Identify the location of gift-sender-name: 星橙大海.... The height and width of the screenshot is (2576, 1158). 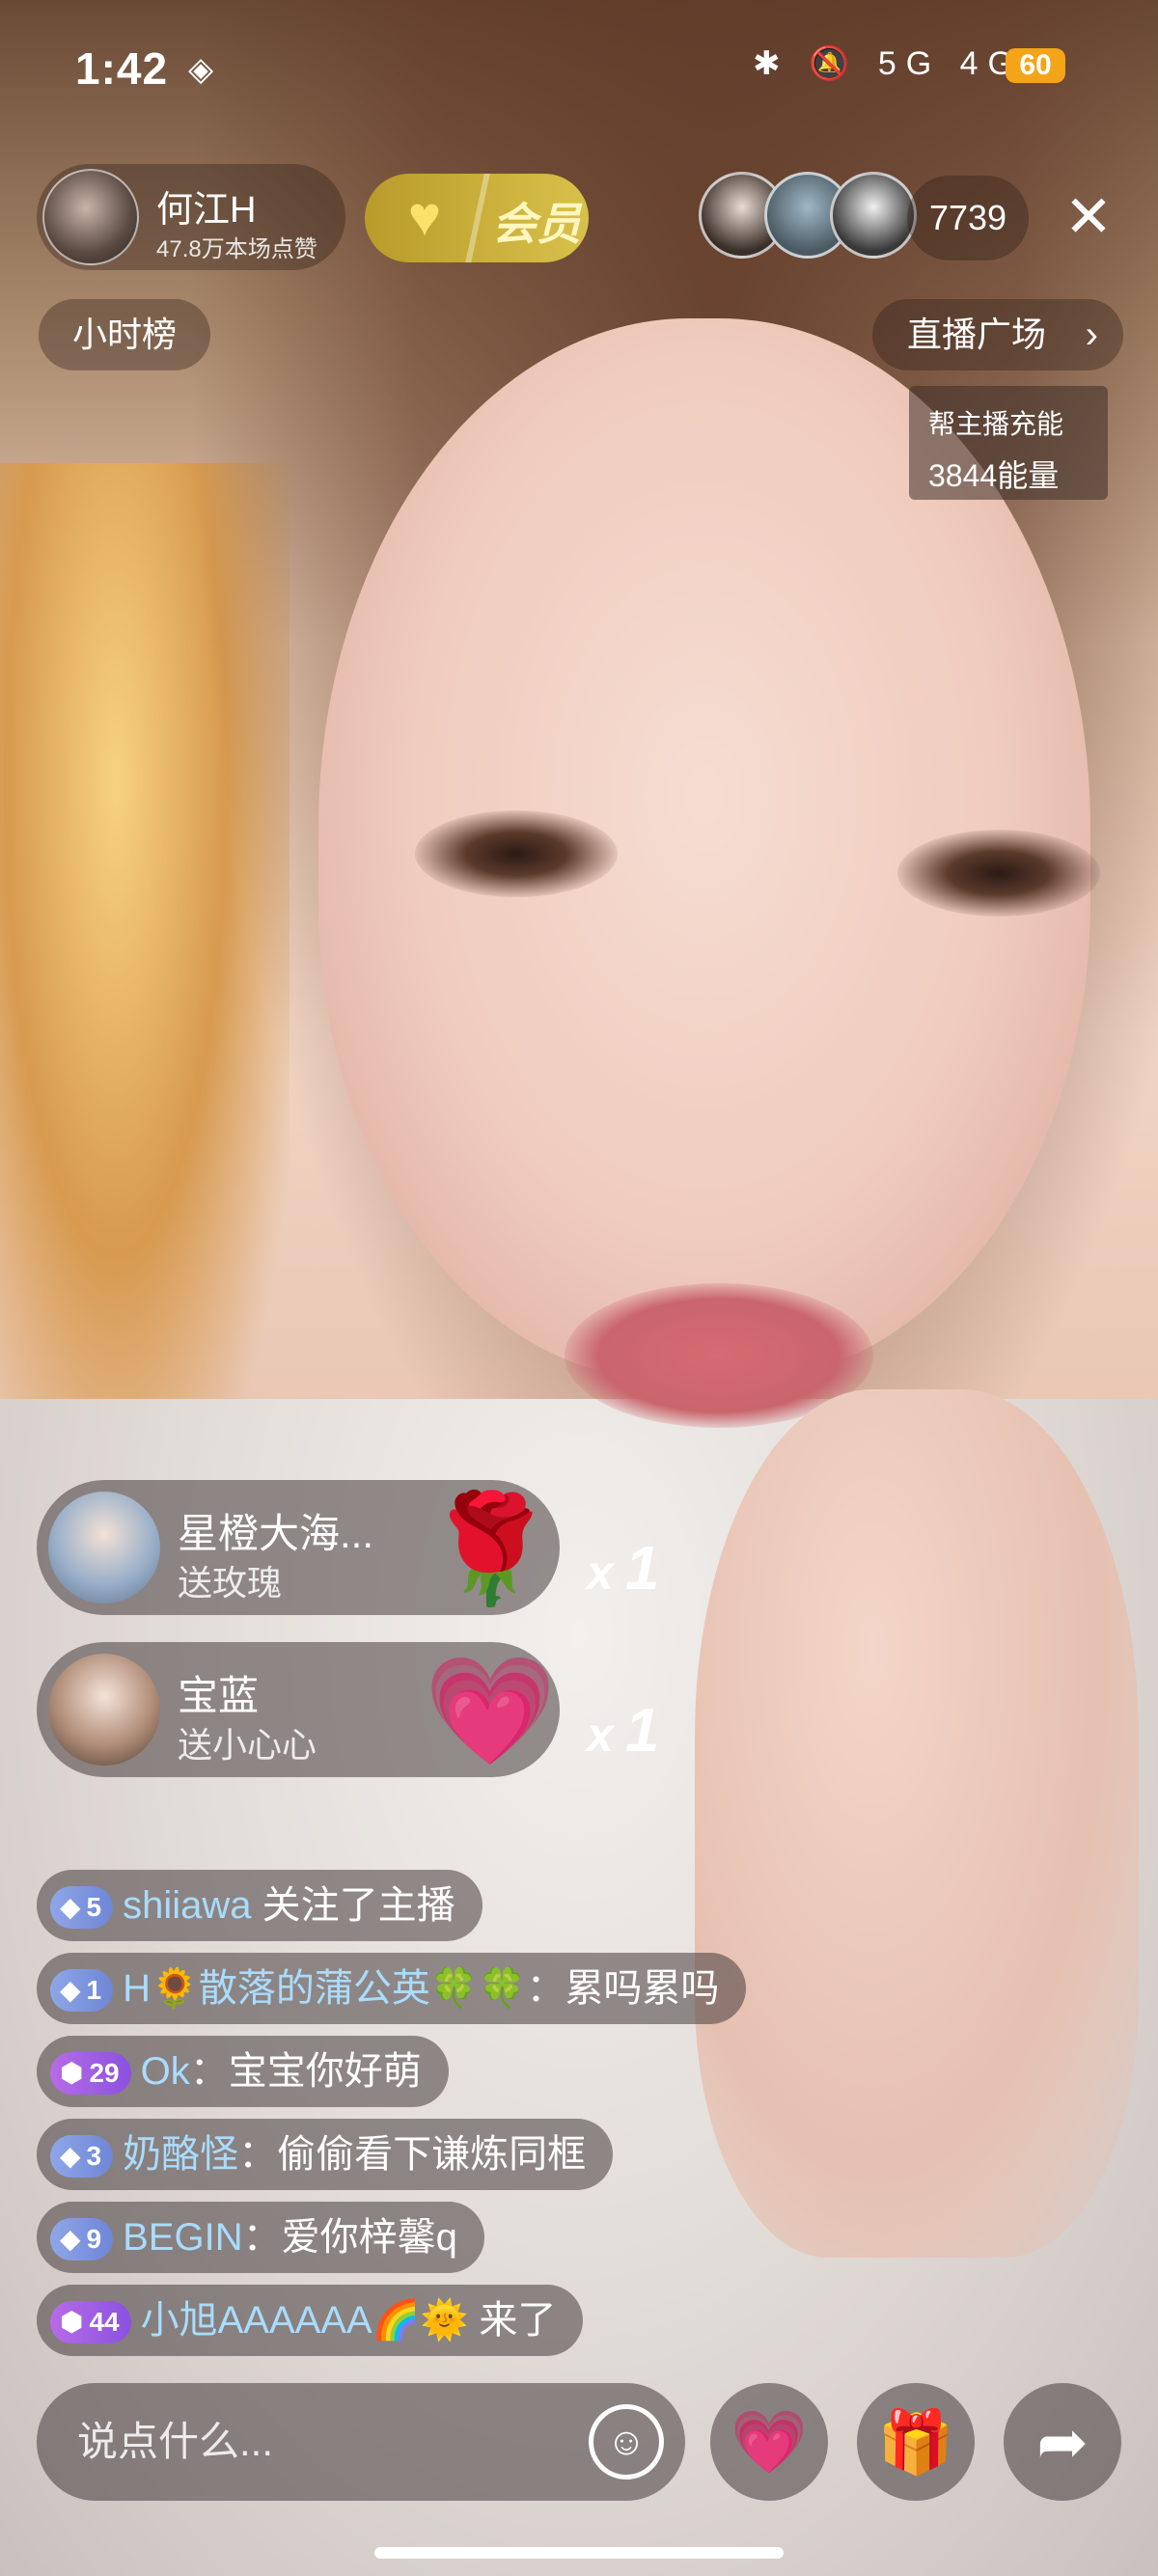
(276, 1533).